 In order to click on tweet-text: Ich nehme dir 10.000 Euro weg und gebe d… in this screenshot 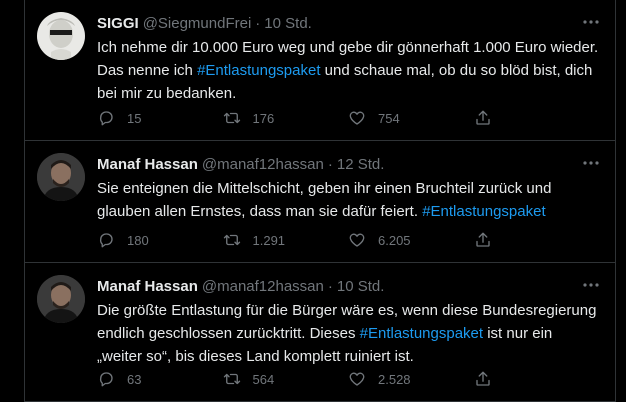, I will do `click(348, 70)`.